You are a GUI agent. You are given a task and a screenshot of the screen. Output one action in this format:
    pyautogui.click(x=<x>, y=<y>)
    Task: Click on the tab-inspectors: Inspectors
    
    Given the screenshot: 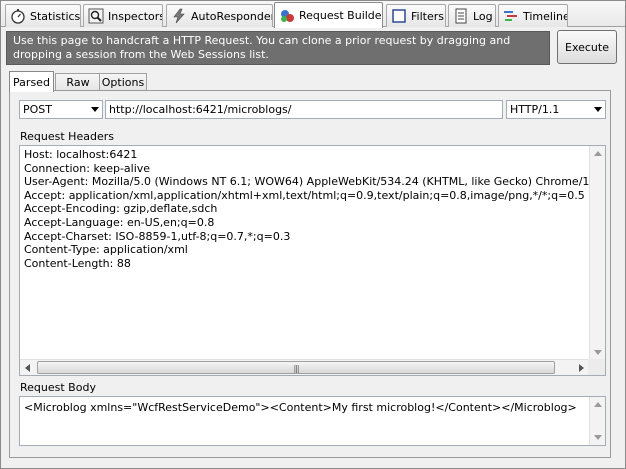 What is the action you would take?
    pyautogui.click(x=123, y=15)
    